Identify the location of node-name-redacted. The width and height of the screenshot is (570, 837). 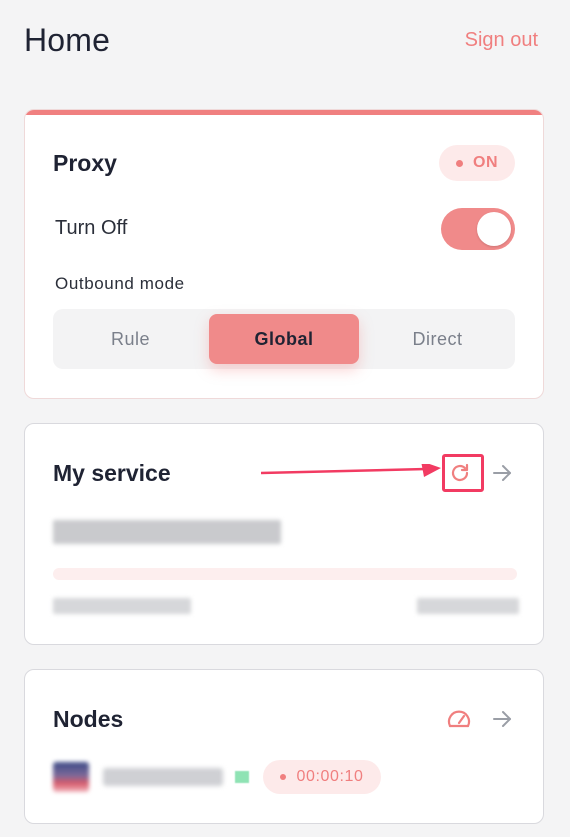
(163, 777).